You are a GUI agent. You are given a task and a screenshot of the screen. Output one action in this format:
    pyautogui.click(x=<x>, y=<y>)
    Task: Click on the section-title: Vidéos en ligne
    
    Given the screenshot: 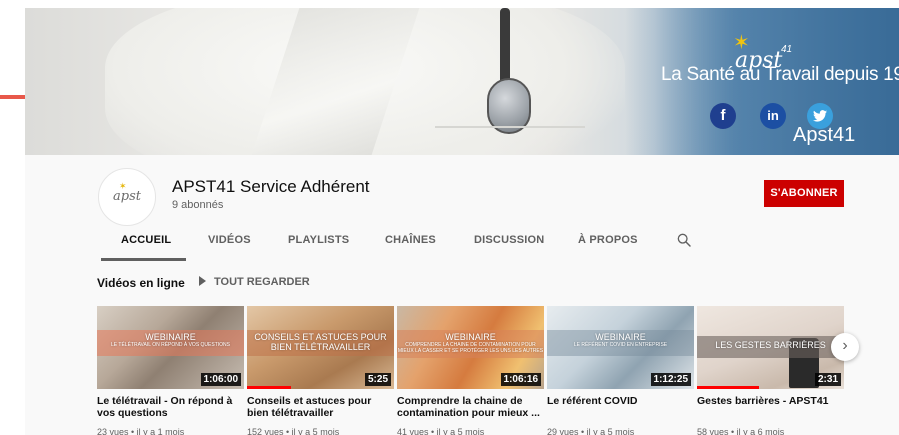 What is the action you would take?
    pyautogui.click(x=141, y=283)
    